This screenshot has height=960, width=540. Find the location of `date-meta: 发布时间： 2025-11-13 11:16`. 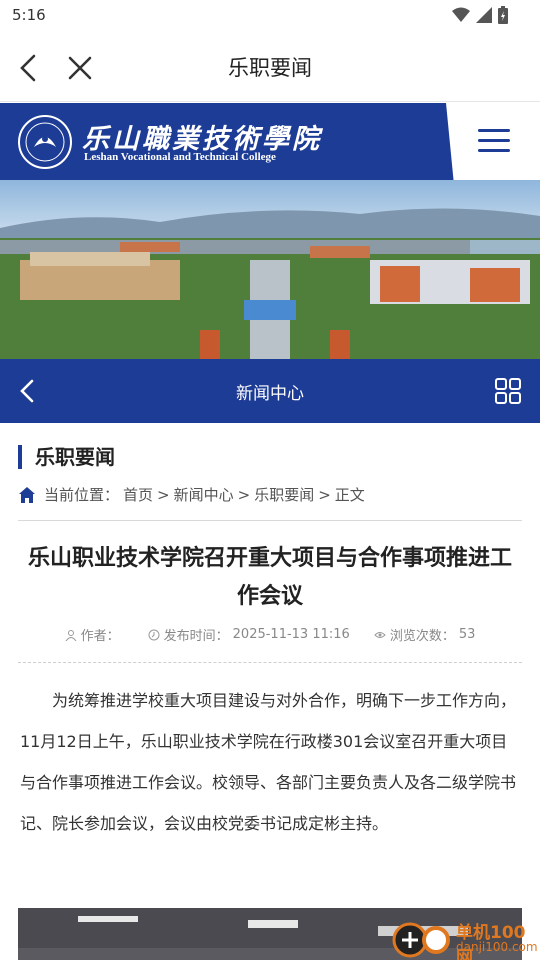

date-meta: 发布时间： 2025-11-13 11:16 is located at coordinates (249, 634).